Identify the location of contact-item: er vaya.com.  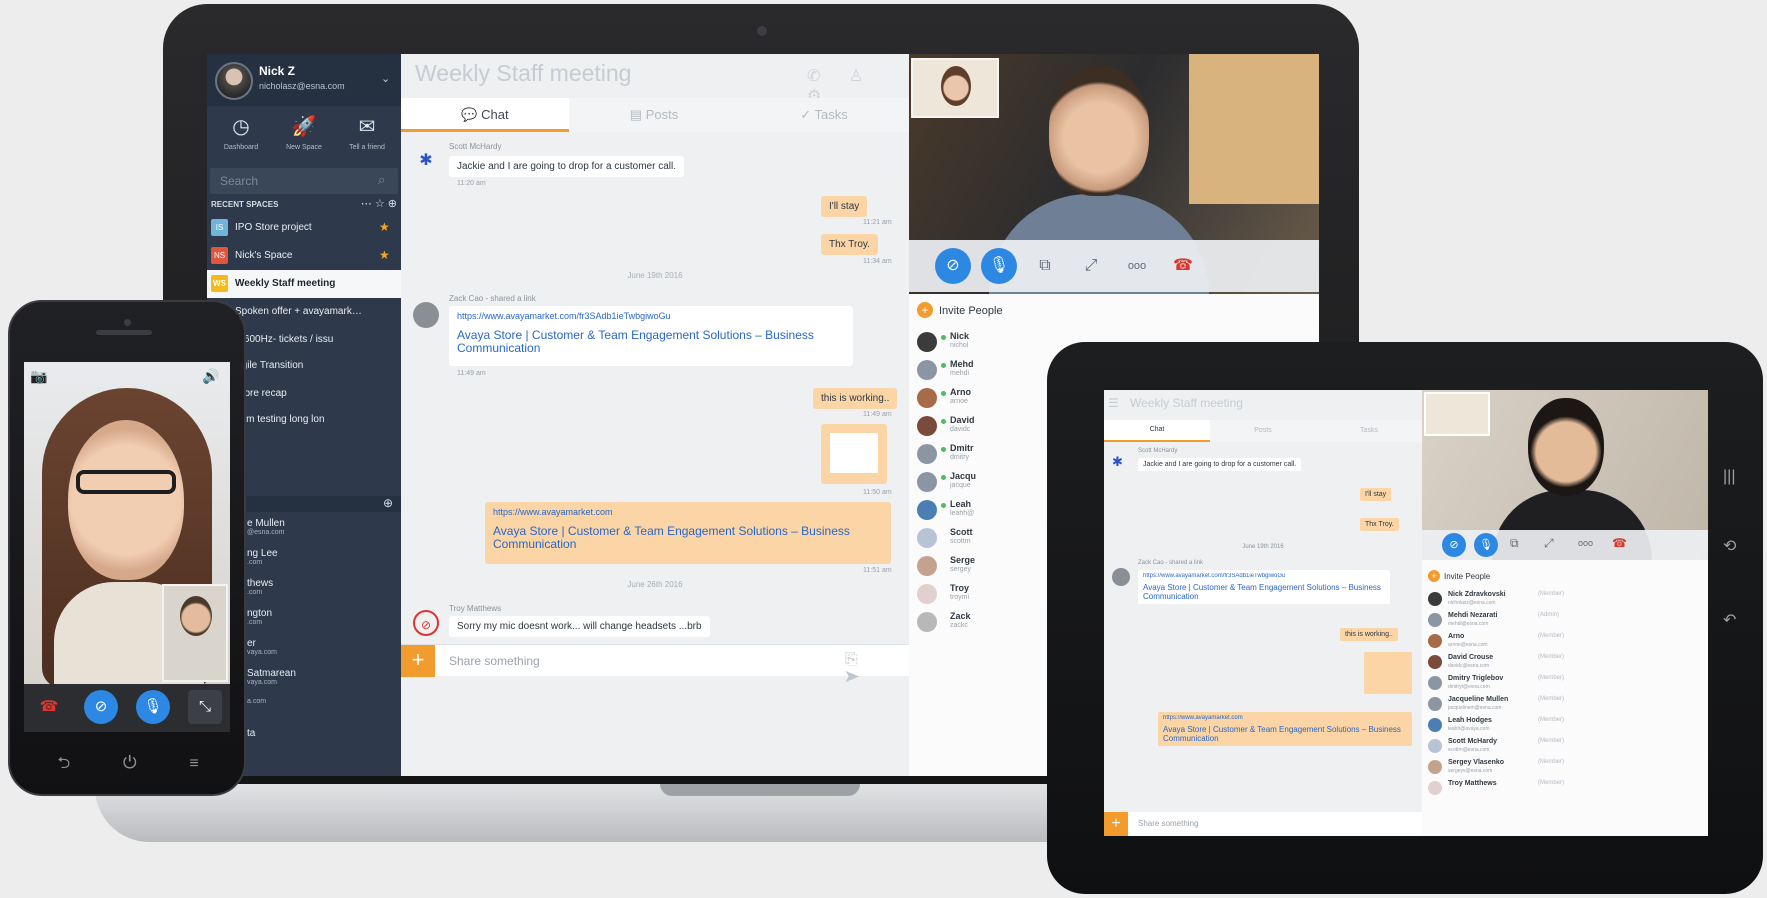
(262, 647).